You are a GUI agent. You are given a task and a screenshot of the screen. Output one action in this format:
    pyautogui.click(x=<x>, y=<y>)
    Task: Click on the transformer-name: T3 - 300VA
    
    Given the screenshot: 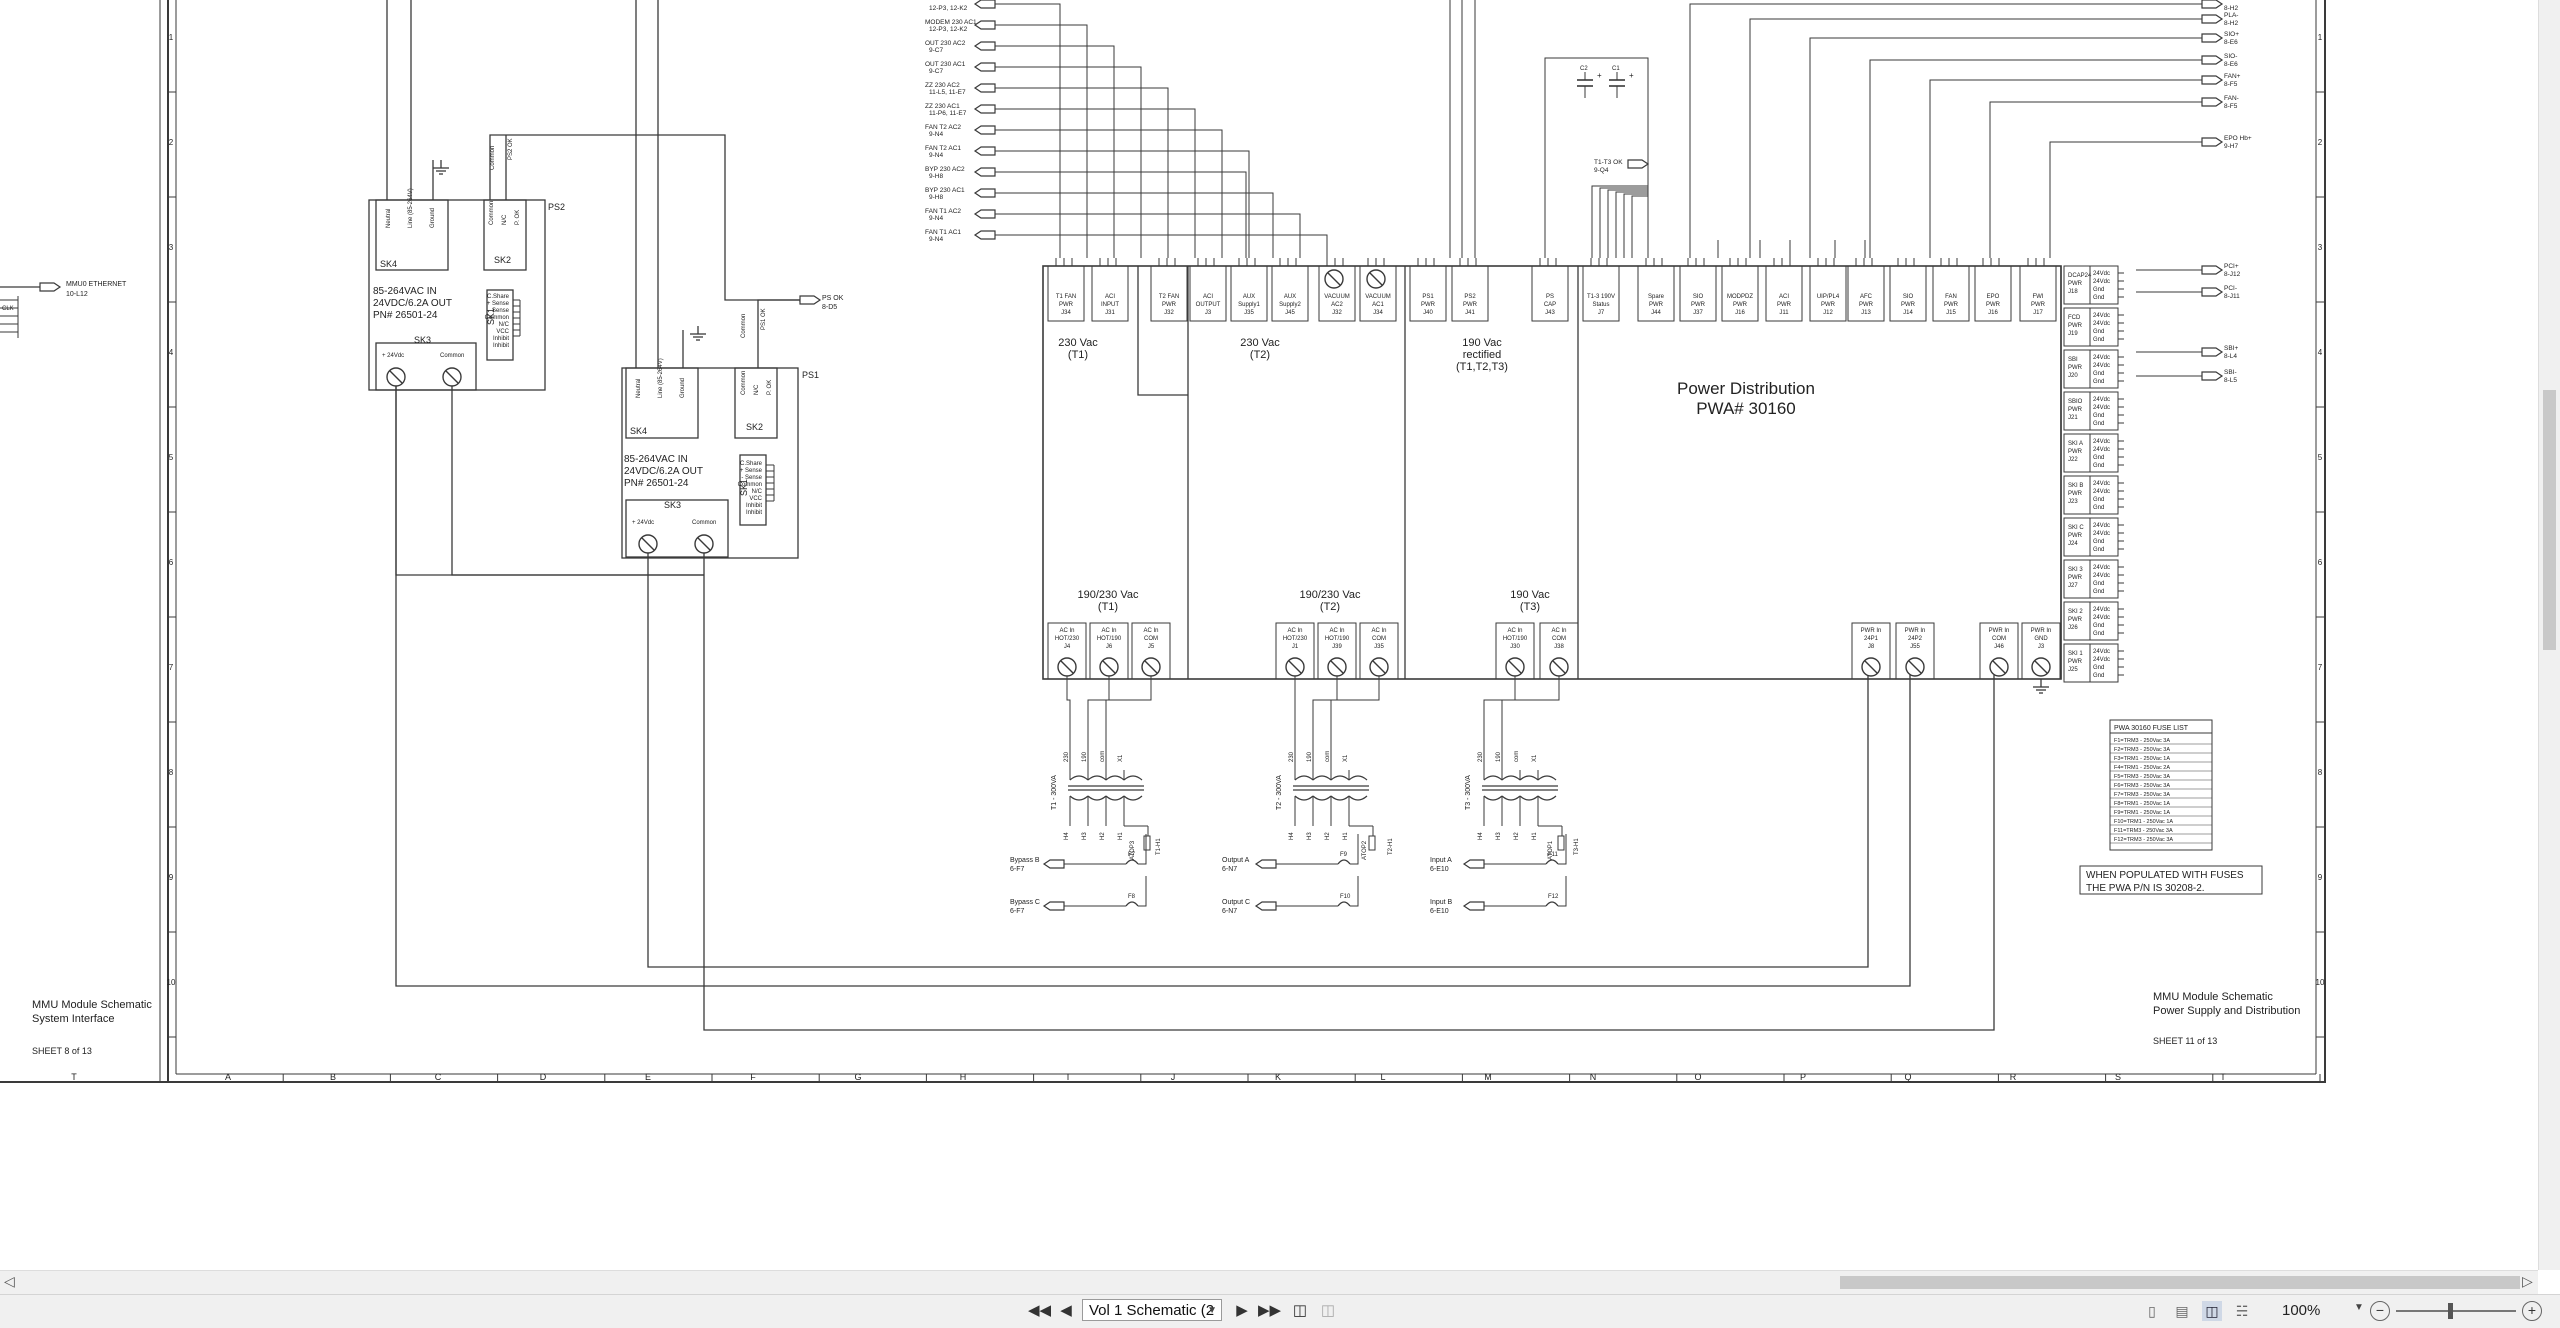 What is the action you would take?
    pyautogui.click(x=1468, y=792)
    